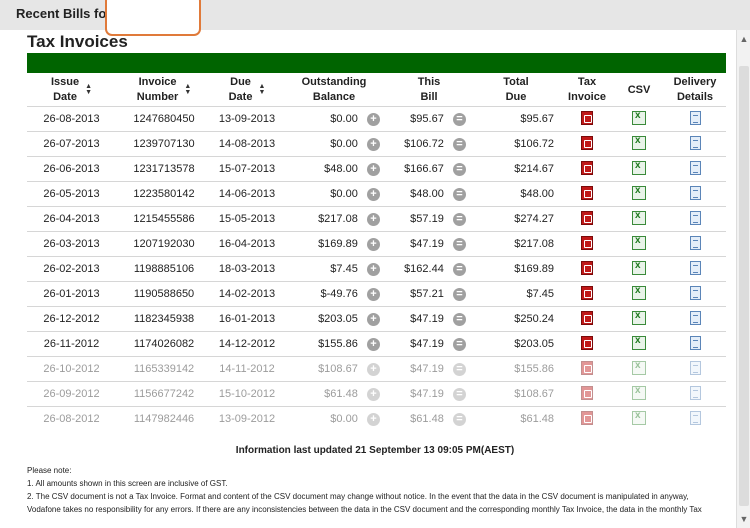 This screenshot has width=750, height=528. Describe the element at coordinates (695, 89) in the screenshot. I see `col-header-delivery-details: Delivery Details` at that location.